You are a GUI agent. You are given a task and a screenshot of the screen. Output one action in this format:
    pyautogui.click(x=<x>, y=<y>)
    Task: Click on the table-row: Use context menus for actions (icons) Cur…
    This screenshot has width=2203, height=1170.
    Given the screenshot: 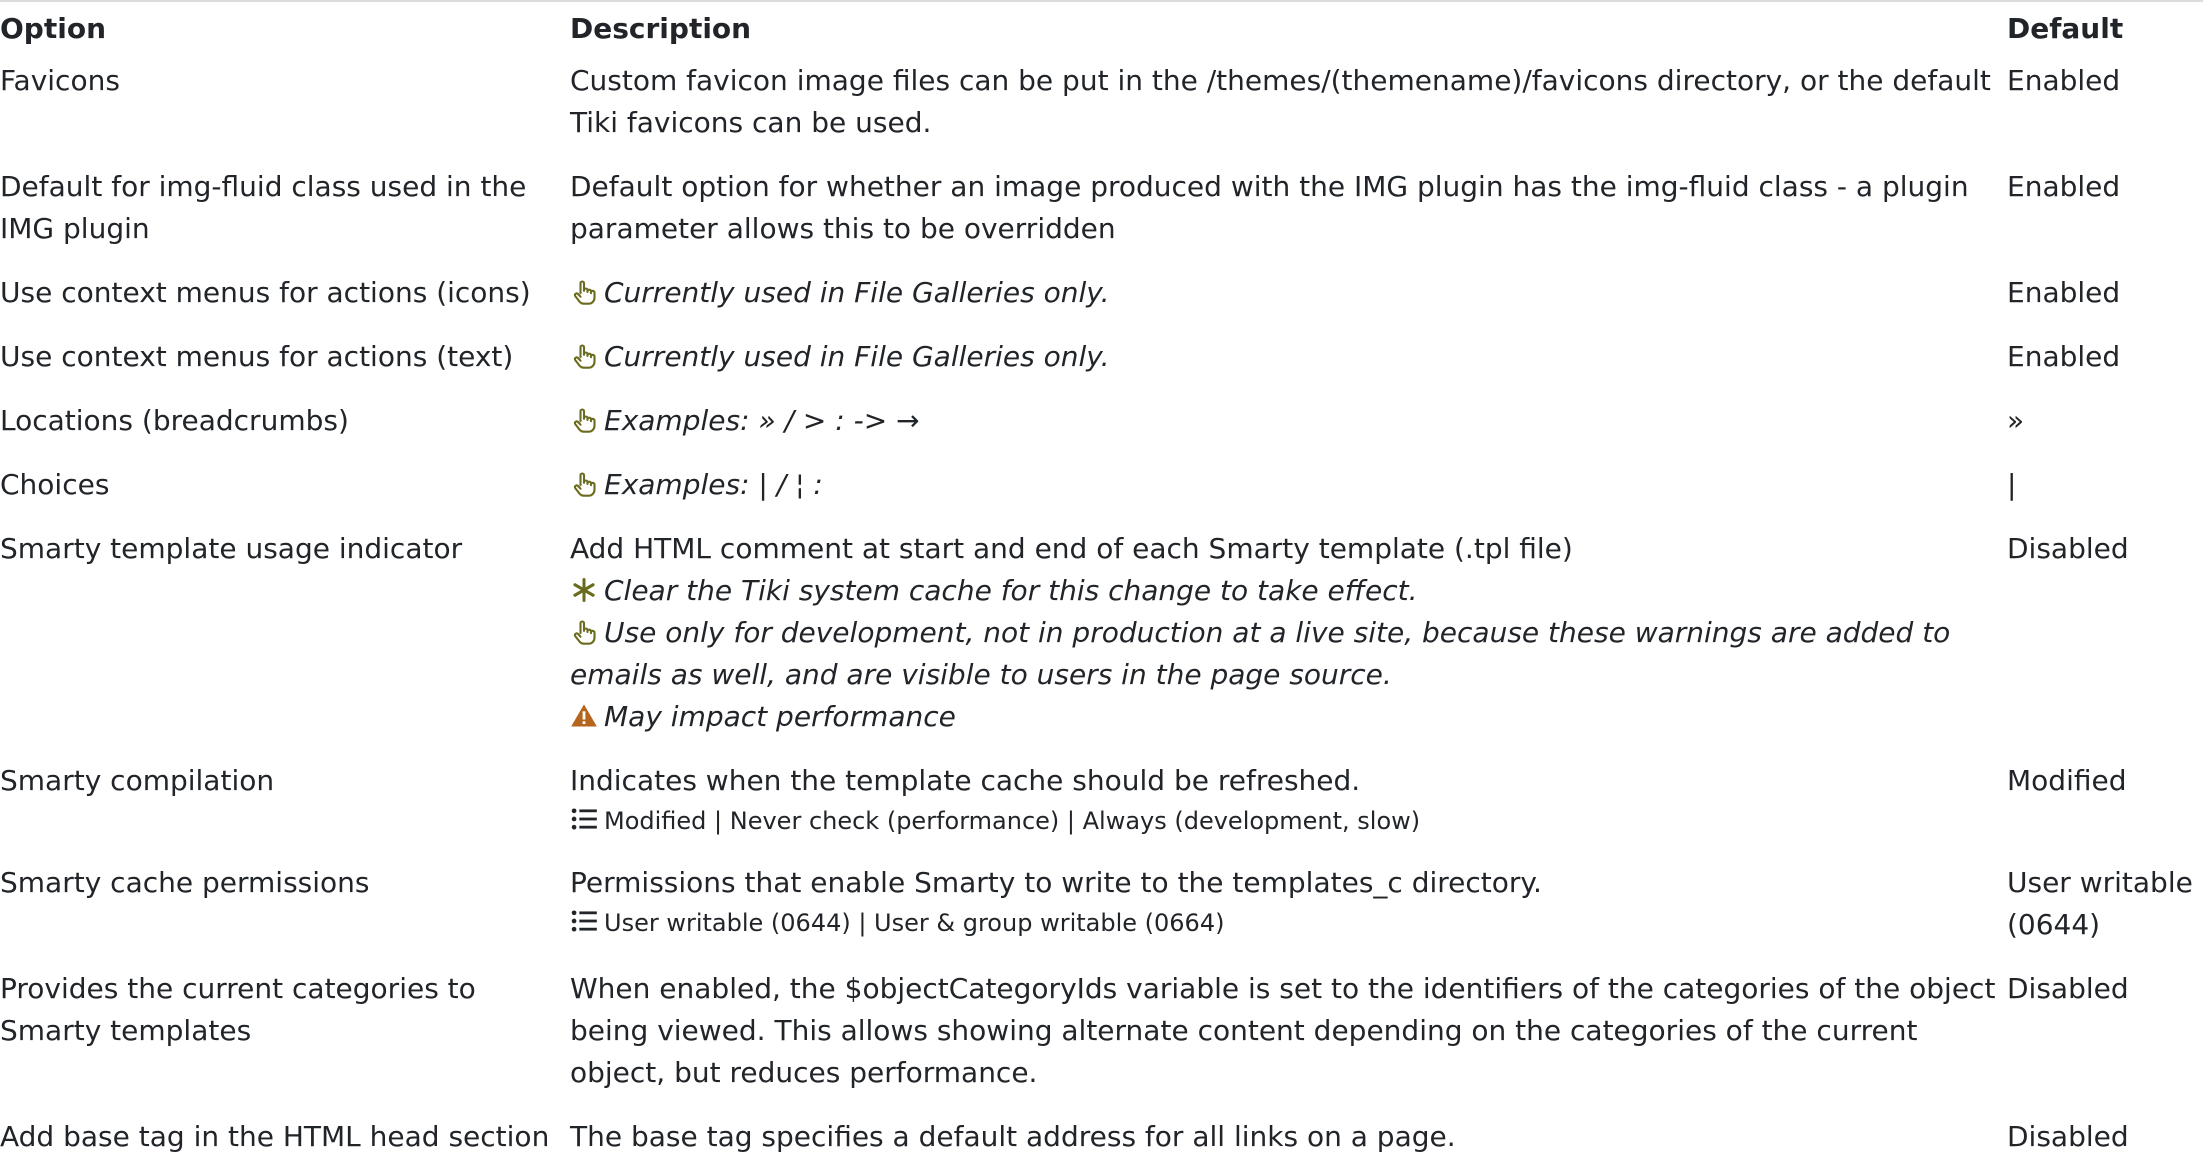 What is the action you would take?
    pyautogui.click(x=1101, y=294)
    